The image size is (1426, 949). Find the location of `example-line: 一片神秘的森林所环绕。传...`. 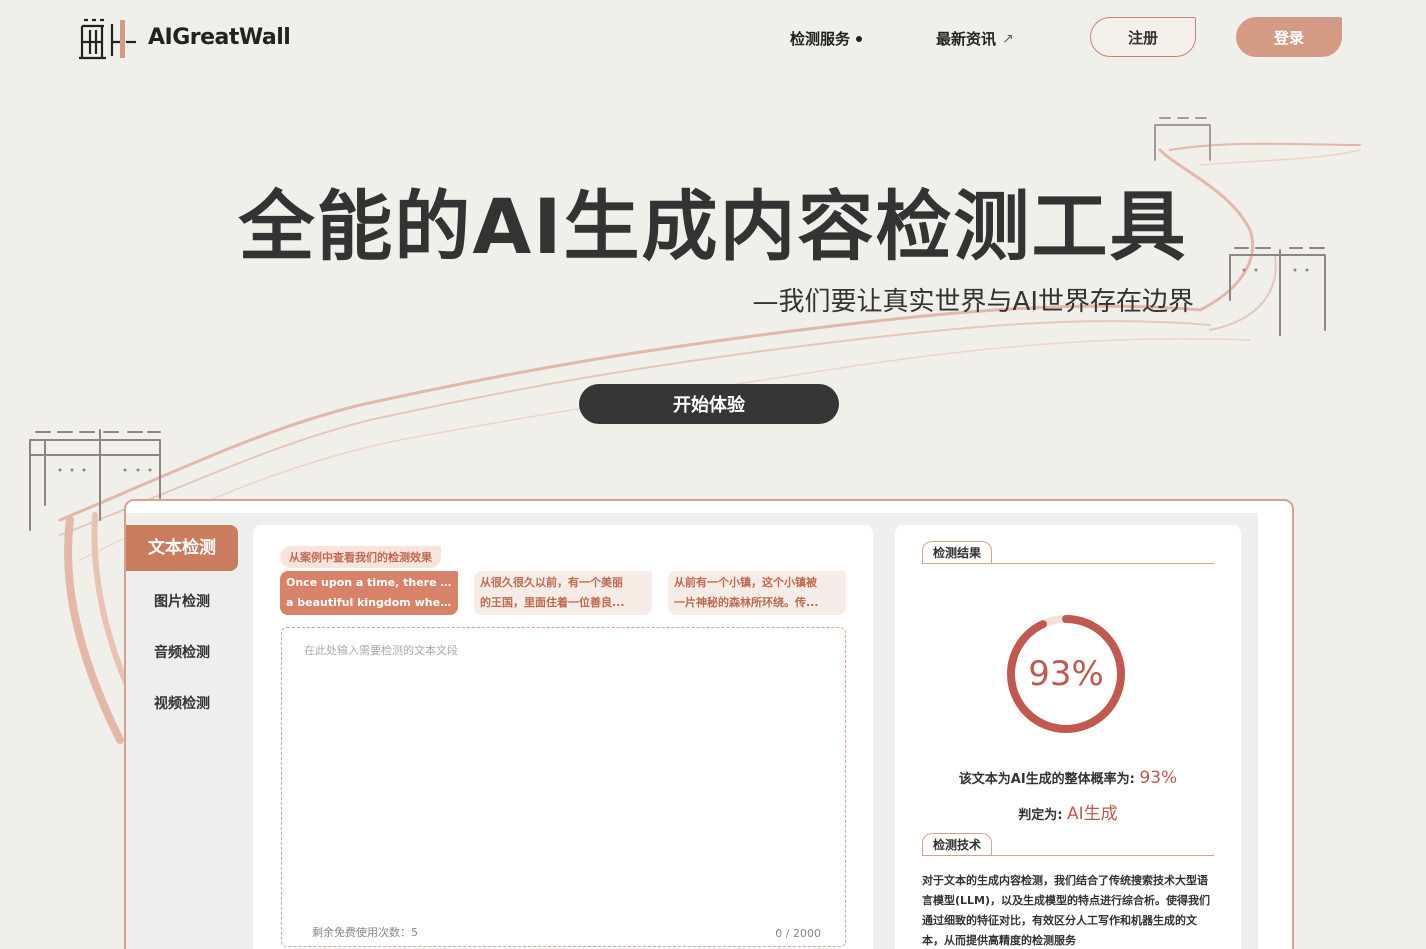

example-line: 一片神秘的森林所环绕。传... is located at coordinates (746, 602).